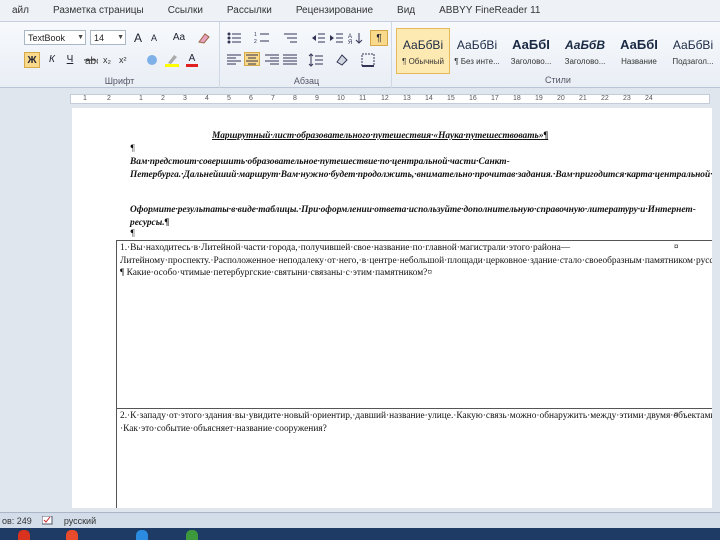 This screenshot has height=540, width=720. What do you see at coordinates (24, 535) in the screenshot?
I see `browser-icon` at bounding box center [24, 535].